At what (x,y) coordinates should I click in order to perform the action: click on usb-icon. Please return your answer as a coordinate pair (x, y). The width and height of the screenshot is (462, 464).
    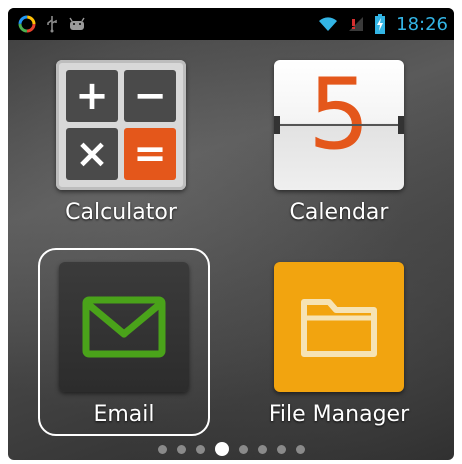
    Looking at the image, I should click on (52, 24).